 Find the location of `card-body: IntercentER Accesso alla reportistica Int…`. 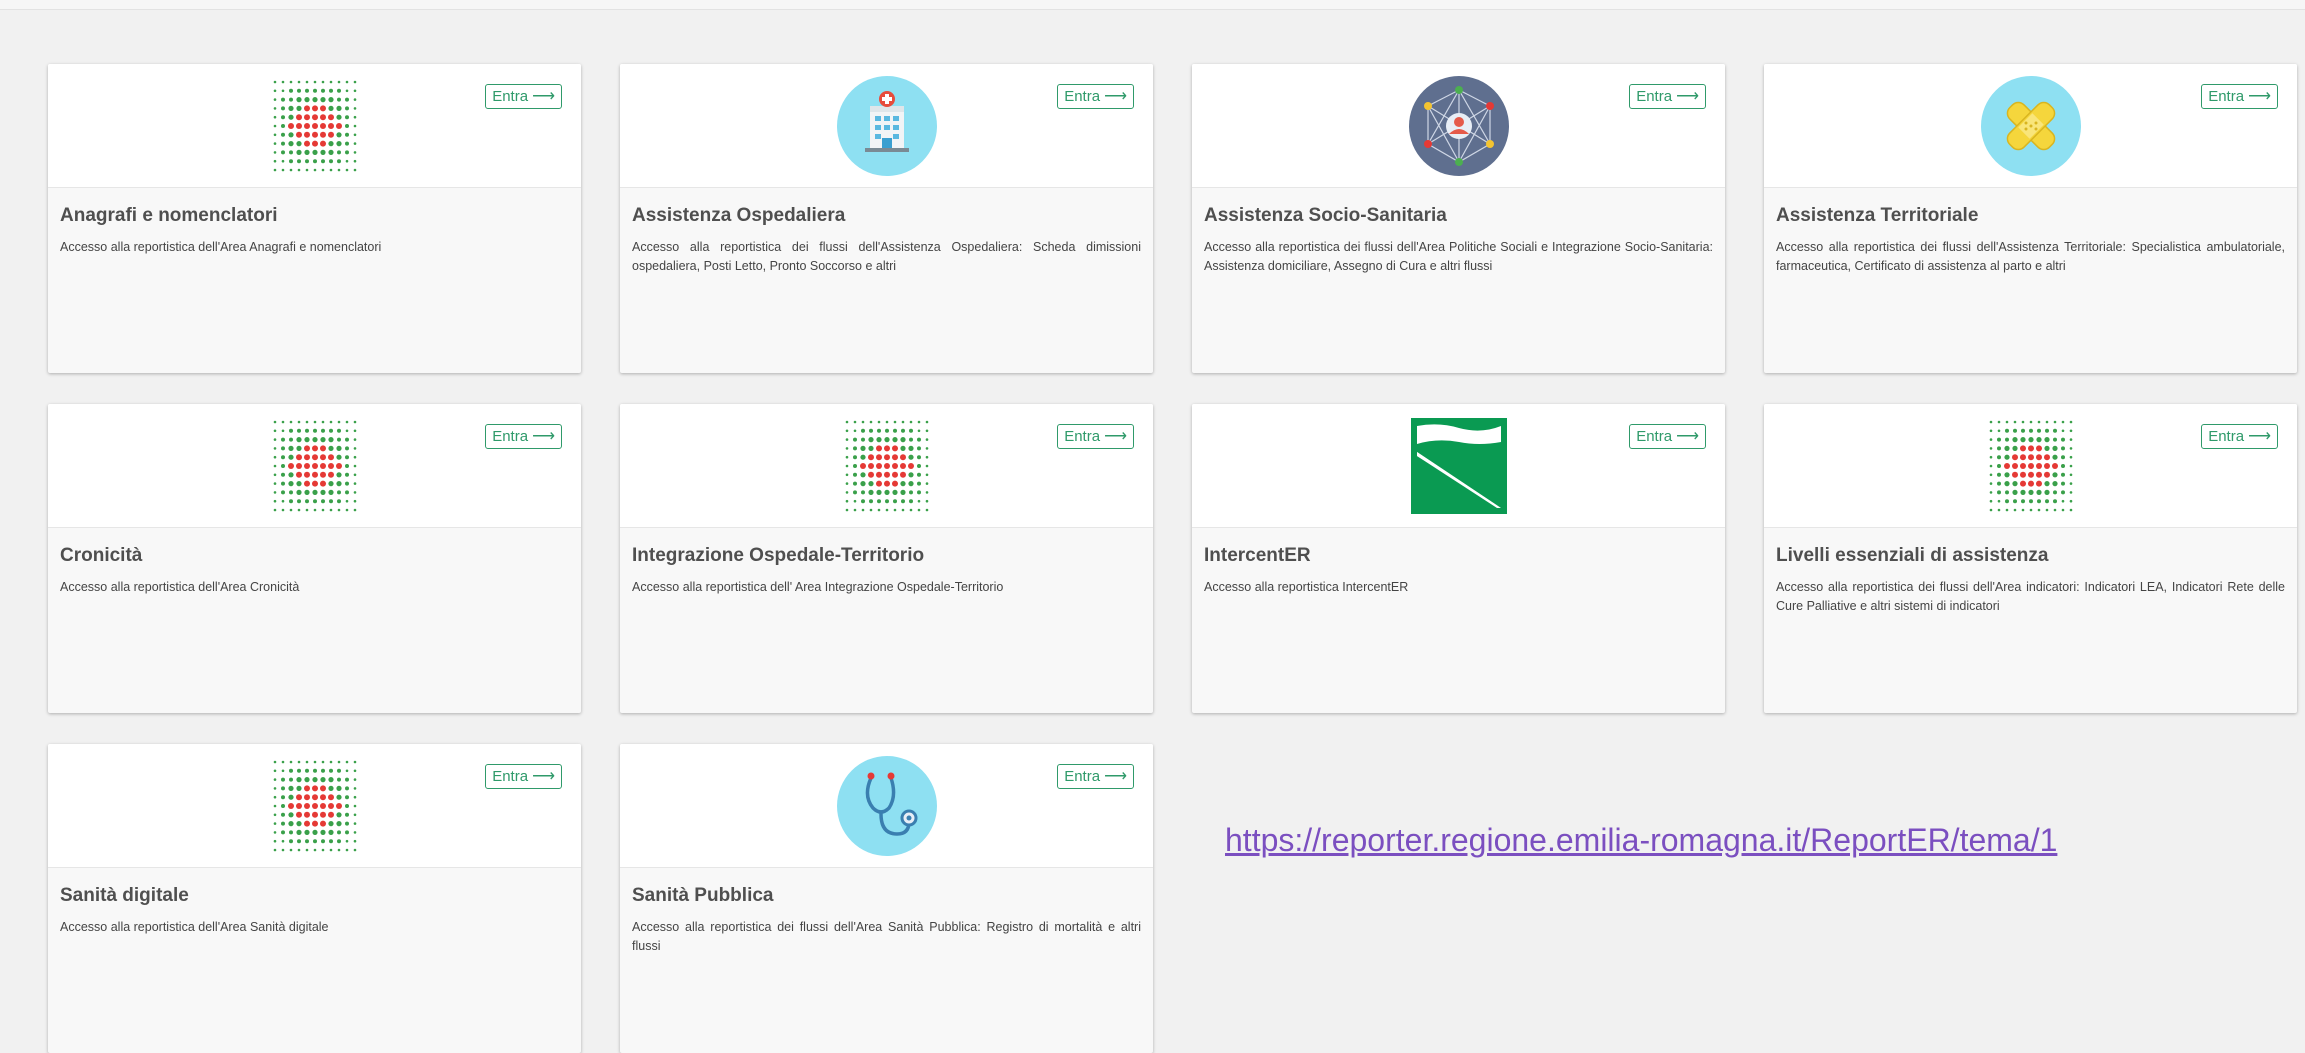

card-body: IntercentER Accesso alla reportistica Int… is located at coordinates (1458, 562).